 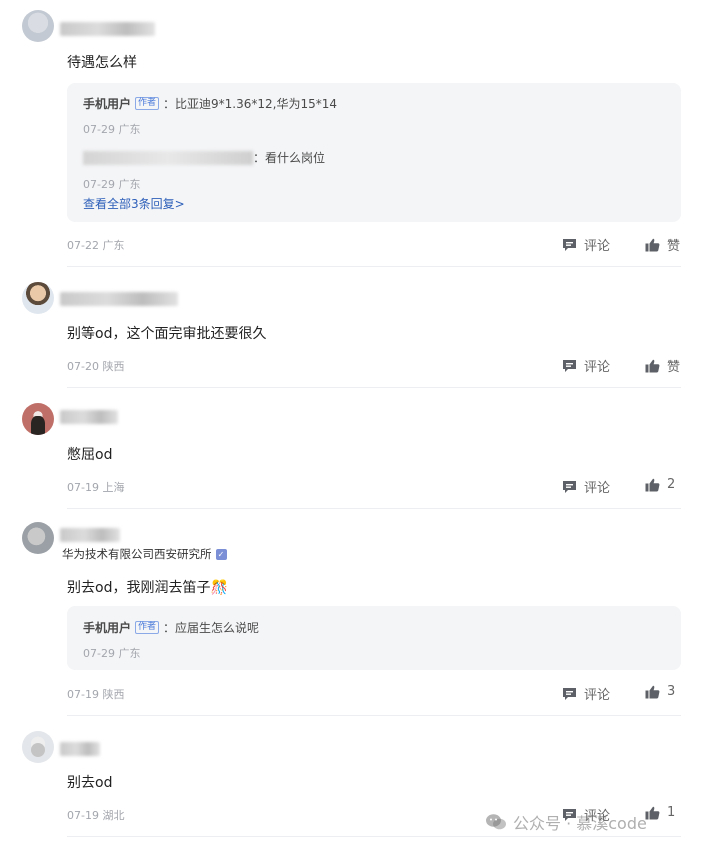 What do you see at coordinates (221, 554) in the screenshot?
I see `verified-icon: ✓` at bounding box center [221, 554].